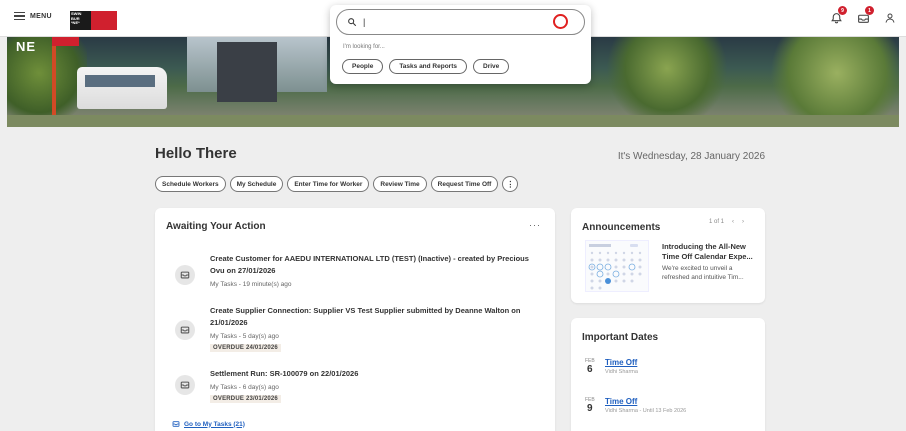  What do you see at coordinates (328, 184) in the screenshot?
I see `action-enter-time-for-worker: Enter Time for Worker` at bounding box center [328, 184].